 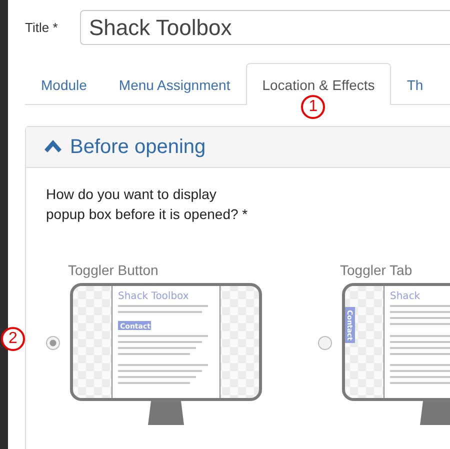 I want to click on panel-header: Before opening, so click(x=238, y=147).